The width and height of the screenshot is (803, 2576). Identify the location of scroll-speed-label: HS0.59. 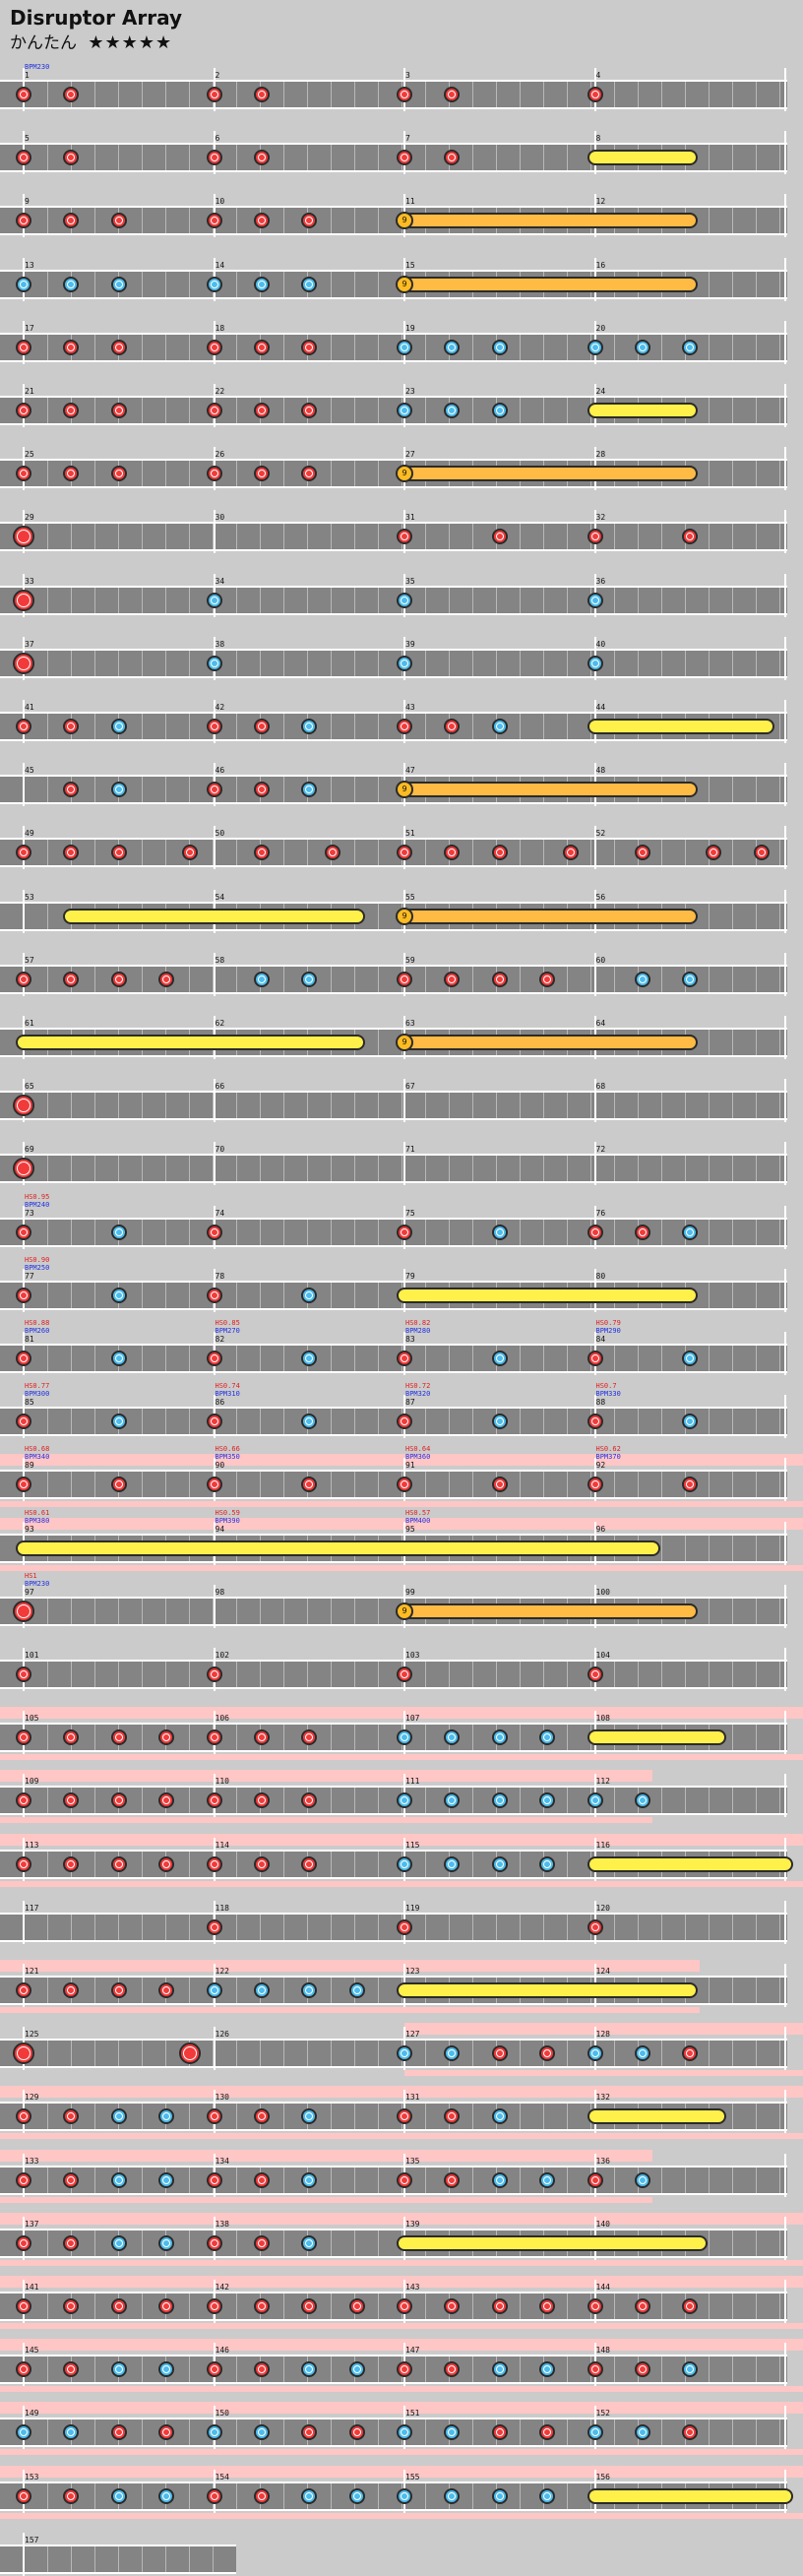
(227, 1512).